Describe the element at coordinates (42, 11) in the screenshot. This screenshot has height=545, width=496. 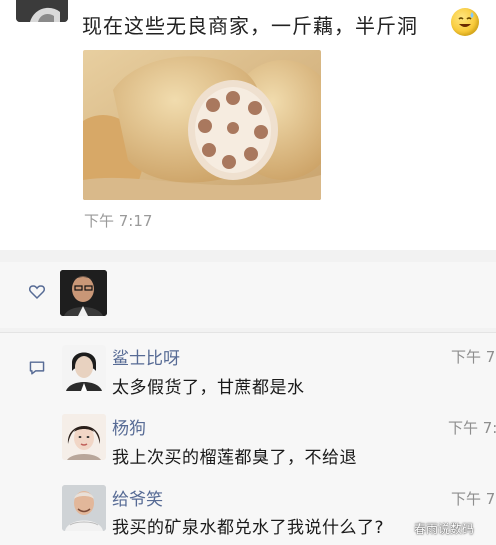
I see `poster-avatar` at that location.